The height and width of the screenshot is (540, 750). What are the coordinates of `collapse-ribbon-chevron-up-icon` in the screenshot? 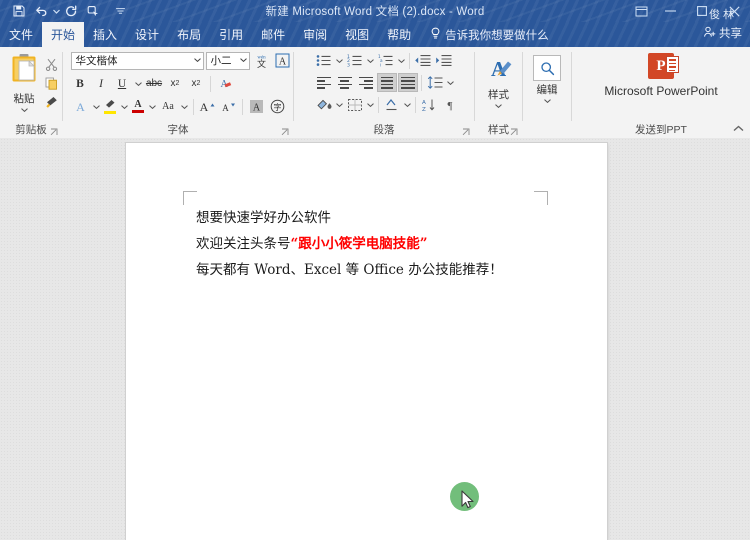 It's located at (738, 129).